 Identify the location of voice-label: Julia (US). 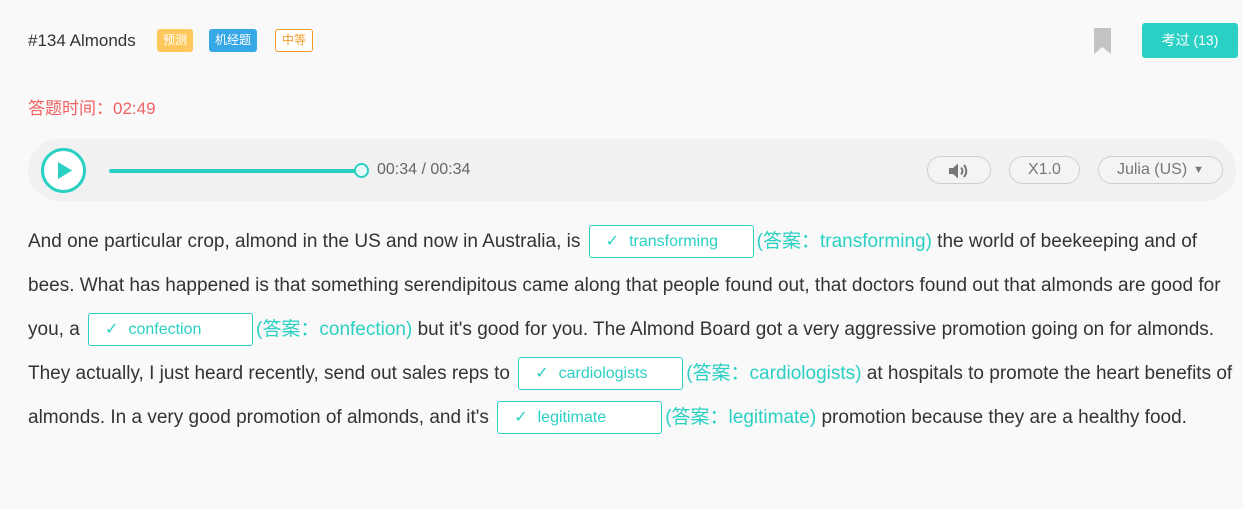
(1152, 169).